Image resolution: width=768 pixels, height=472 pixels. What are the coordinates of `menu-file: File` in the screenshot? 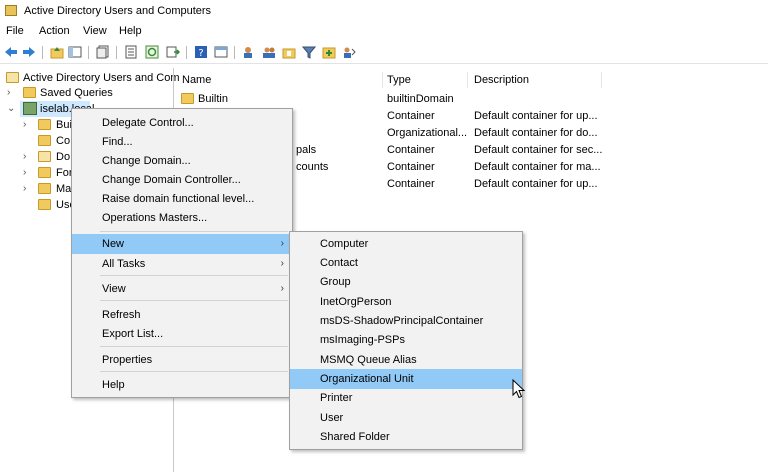 It's located at (15, 31).